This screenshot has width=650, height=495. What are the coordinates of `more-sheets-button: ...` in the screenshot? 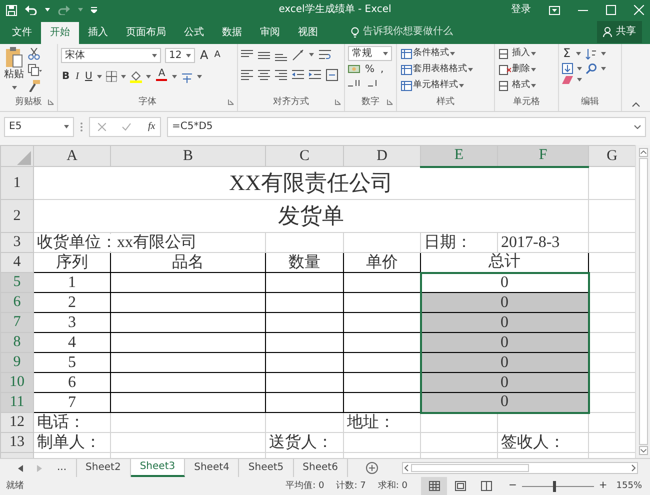 It's located at (62, 468).